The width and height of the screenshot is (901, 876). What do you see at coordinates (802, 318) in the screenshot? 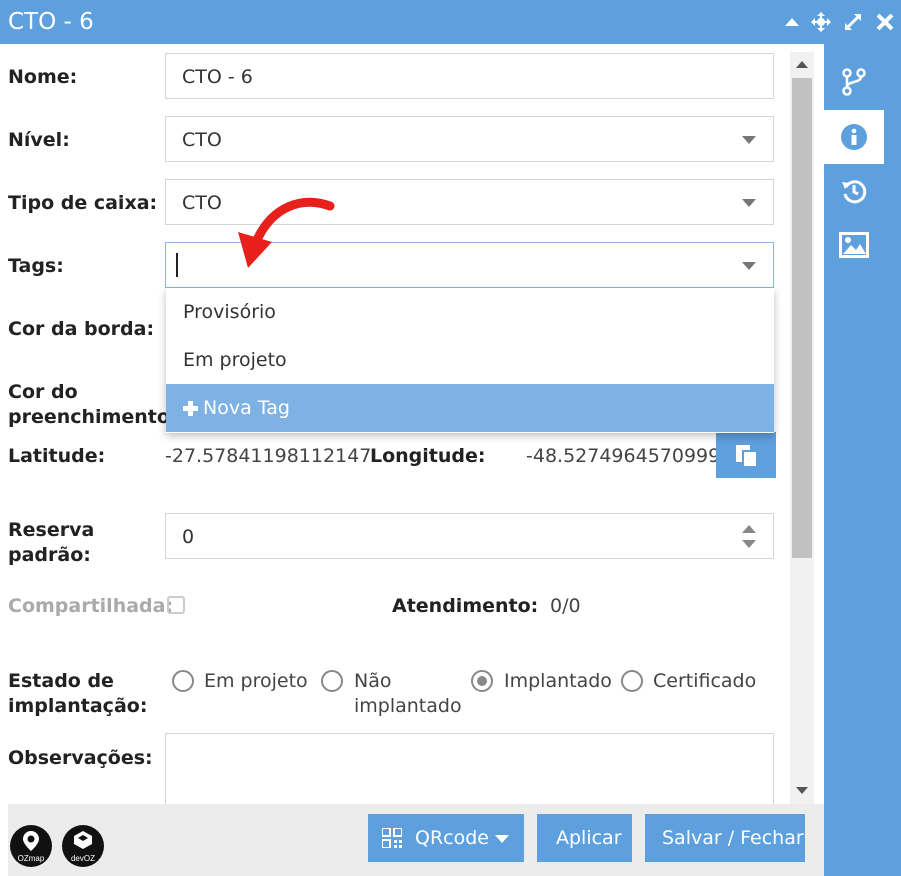
I see `scrollbar-thumb` at bounding box center [802, 318].